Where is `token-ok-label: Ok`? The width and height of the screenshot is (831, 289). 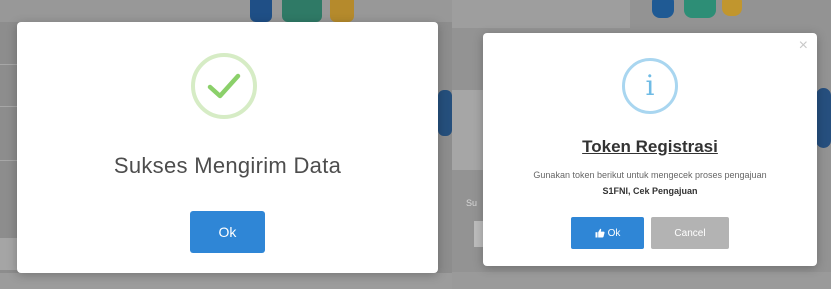 token-ok-label: Ok is located at coordinates (614, 233).